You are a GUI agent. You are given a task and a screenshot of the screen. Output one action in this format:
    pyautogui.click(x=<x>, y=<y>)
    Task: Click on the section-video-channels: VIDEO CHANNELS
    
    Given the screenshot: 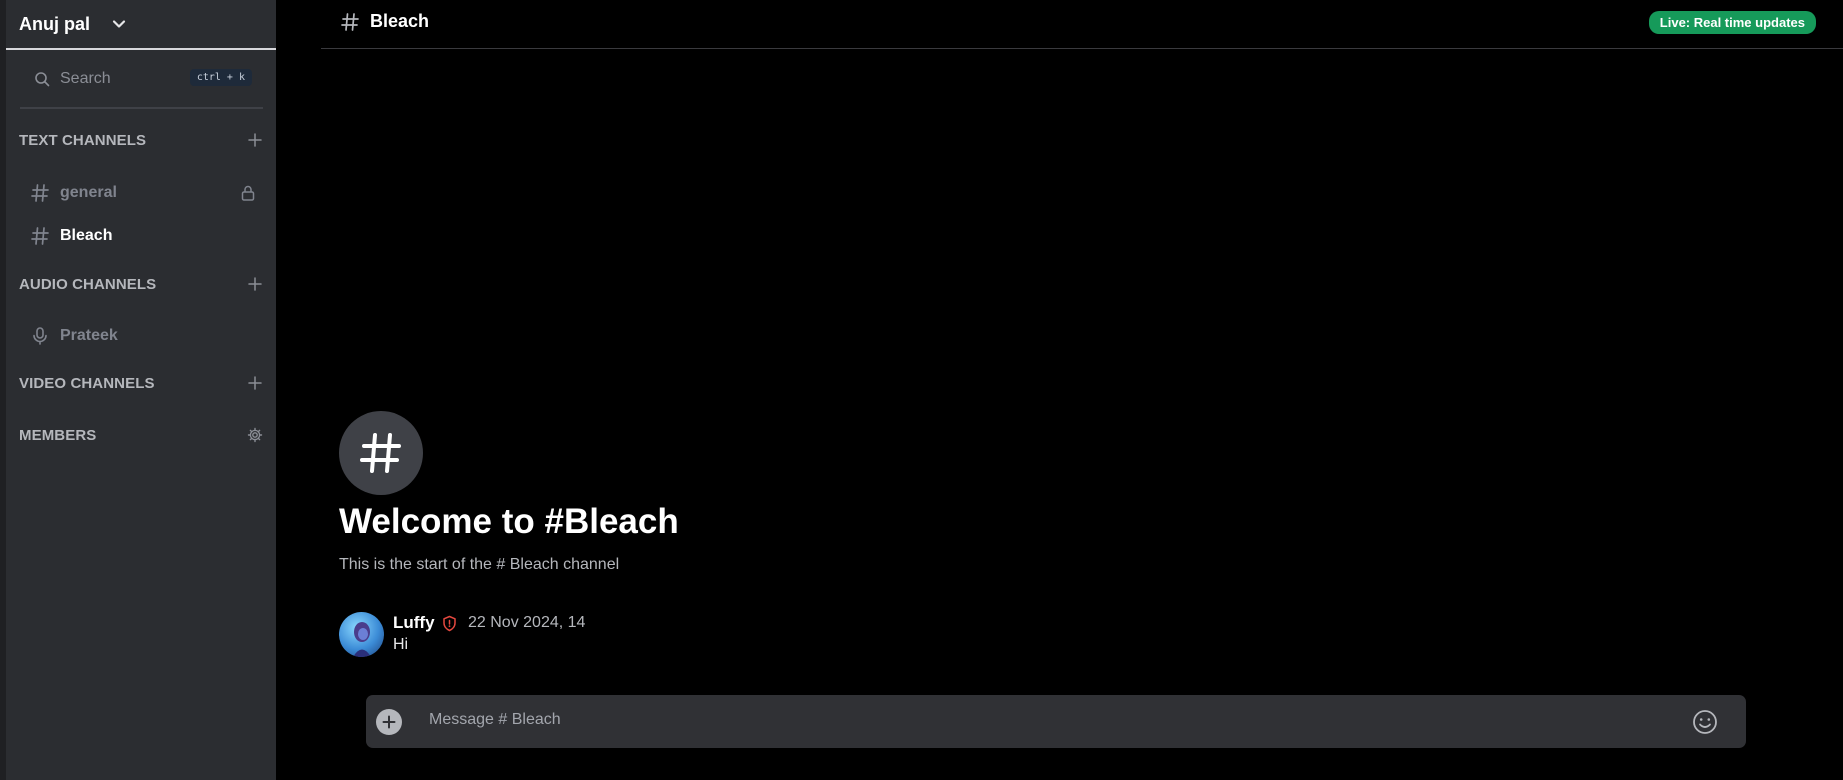 What is the action you would take?
    pyautogui.click(x=141, y=383)
    